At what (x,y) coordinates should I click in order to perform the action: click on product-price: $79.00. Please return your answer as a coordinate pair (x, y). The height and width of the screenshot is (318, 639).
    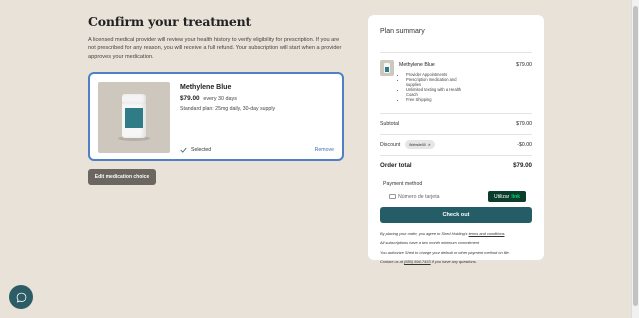
    Looking at the image, I should click on (190, 98).